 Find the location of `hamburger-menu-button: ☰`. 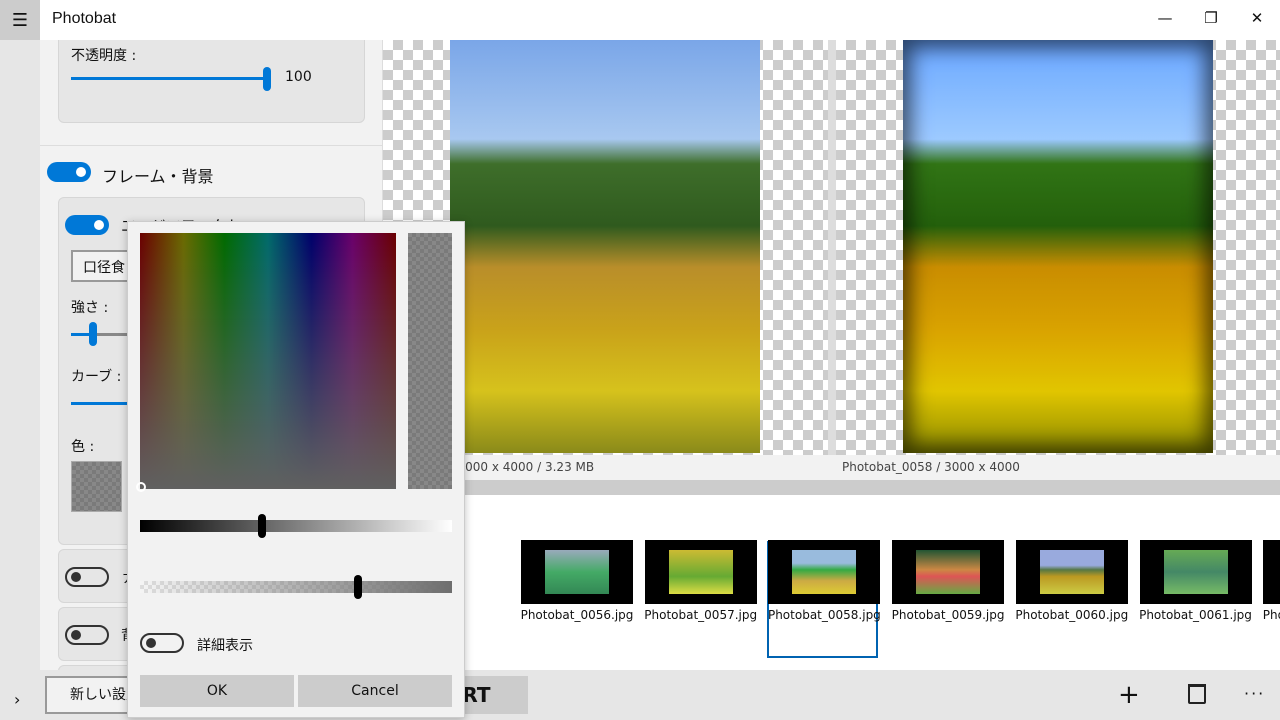

hamburger-menu-button: ☰ is located at coordinates (20, 20).